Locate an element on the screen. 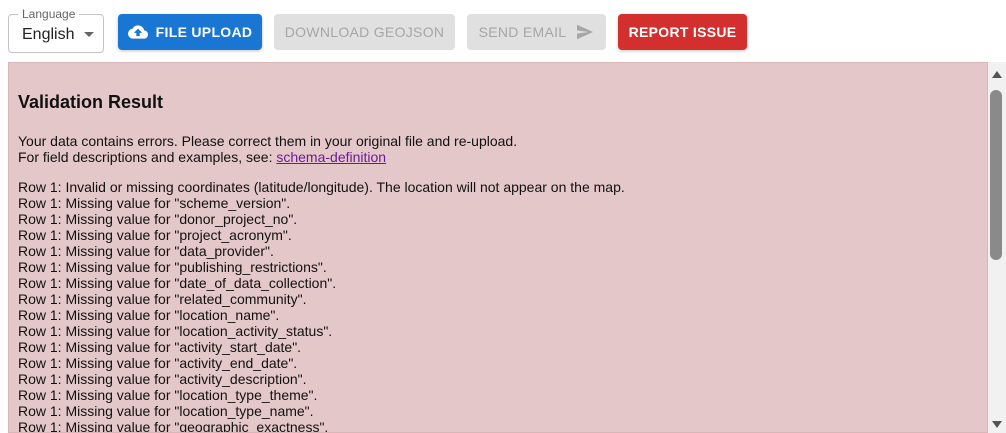  schema-definition-link: schema-definition is located at coordinates (331, 157).